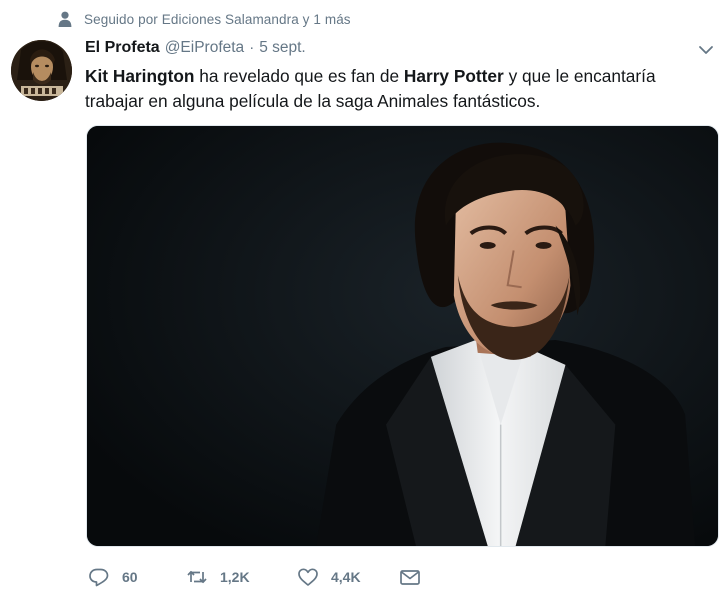 This screenshot has height=596, width=728. I want to click on author-handle: @EiProfeta, so click(205, 48).